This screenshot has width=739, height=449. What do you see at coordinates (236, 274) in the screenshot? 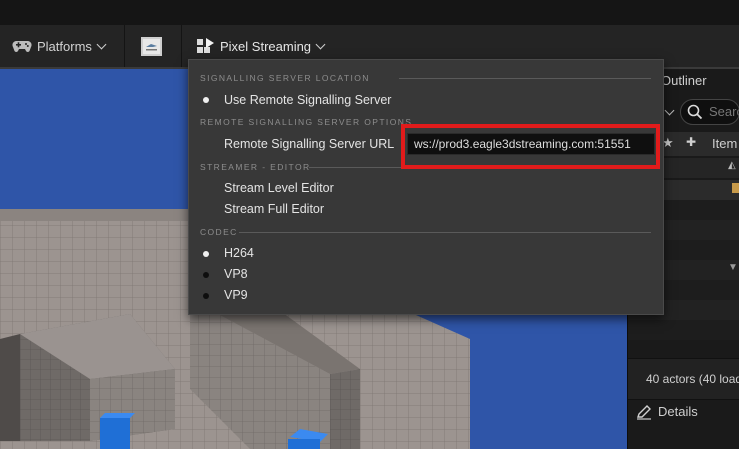
I see `codec-vp8-item: VP8` at bounding box center [236, 274].